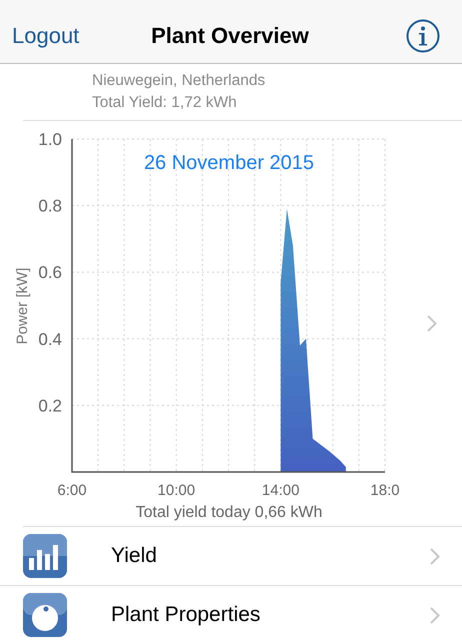 This screenshot has height=640, width=462. Describe the element at coordinates (177, 490) in the screenshot. I see `x-tick-label: 10:00` at that location.